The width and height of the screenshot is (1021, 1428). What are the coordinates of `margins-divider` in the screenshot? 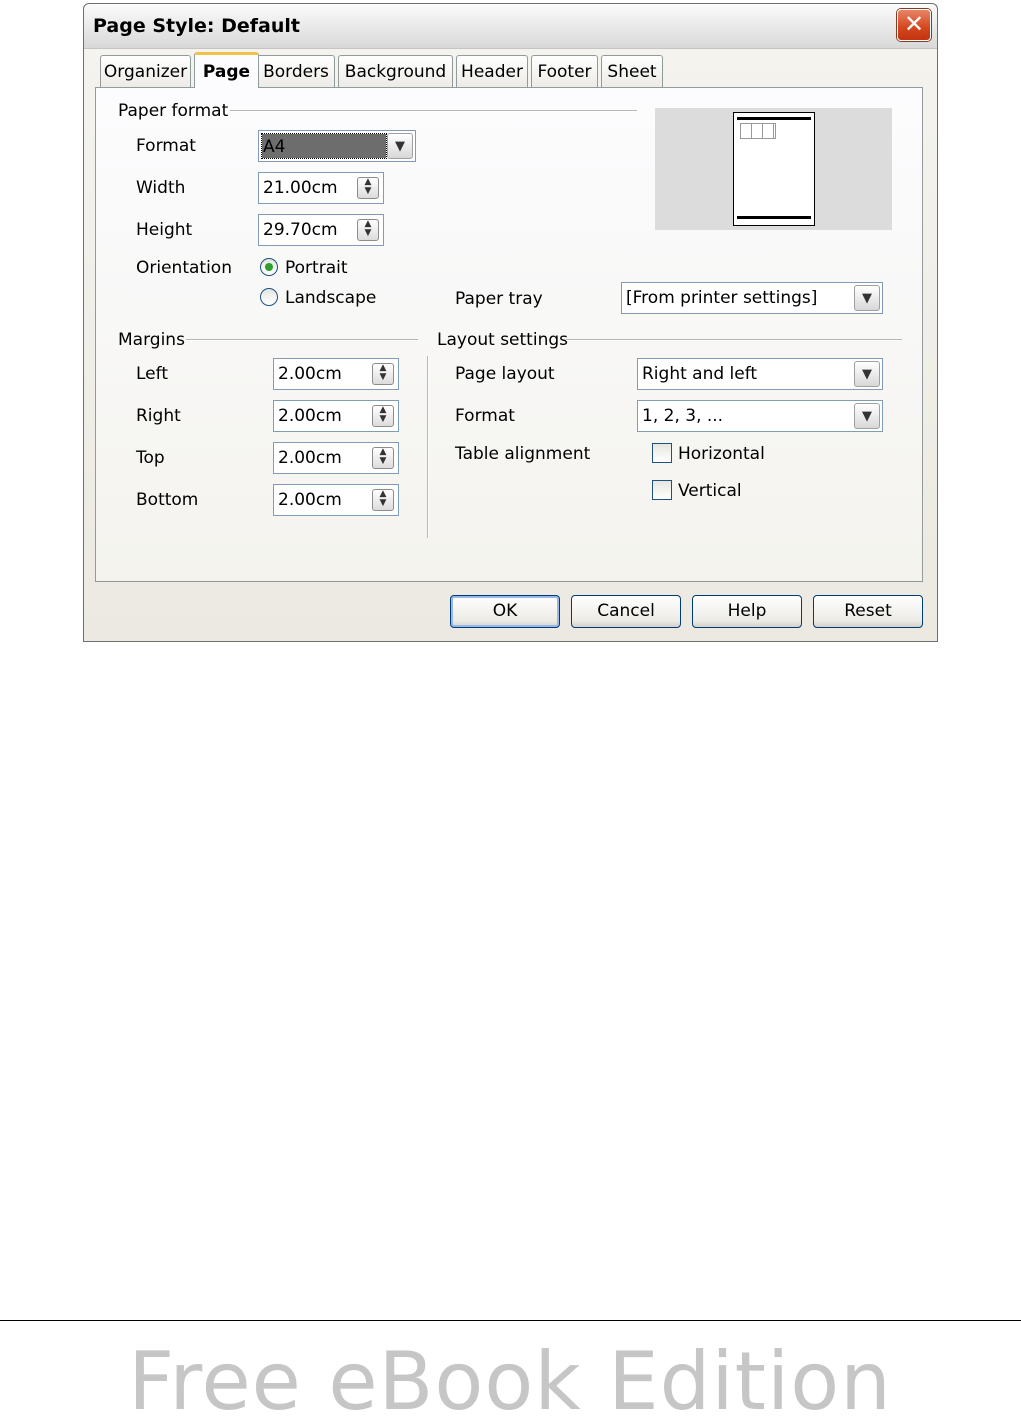 It's located at (302, 340).